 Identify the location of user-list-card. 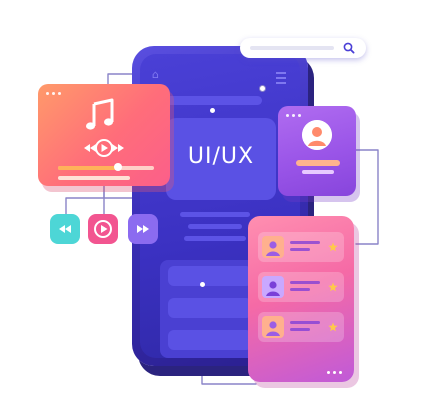
(301, 299).